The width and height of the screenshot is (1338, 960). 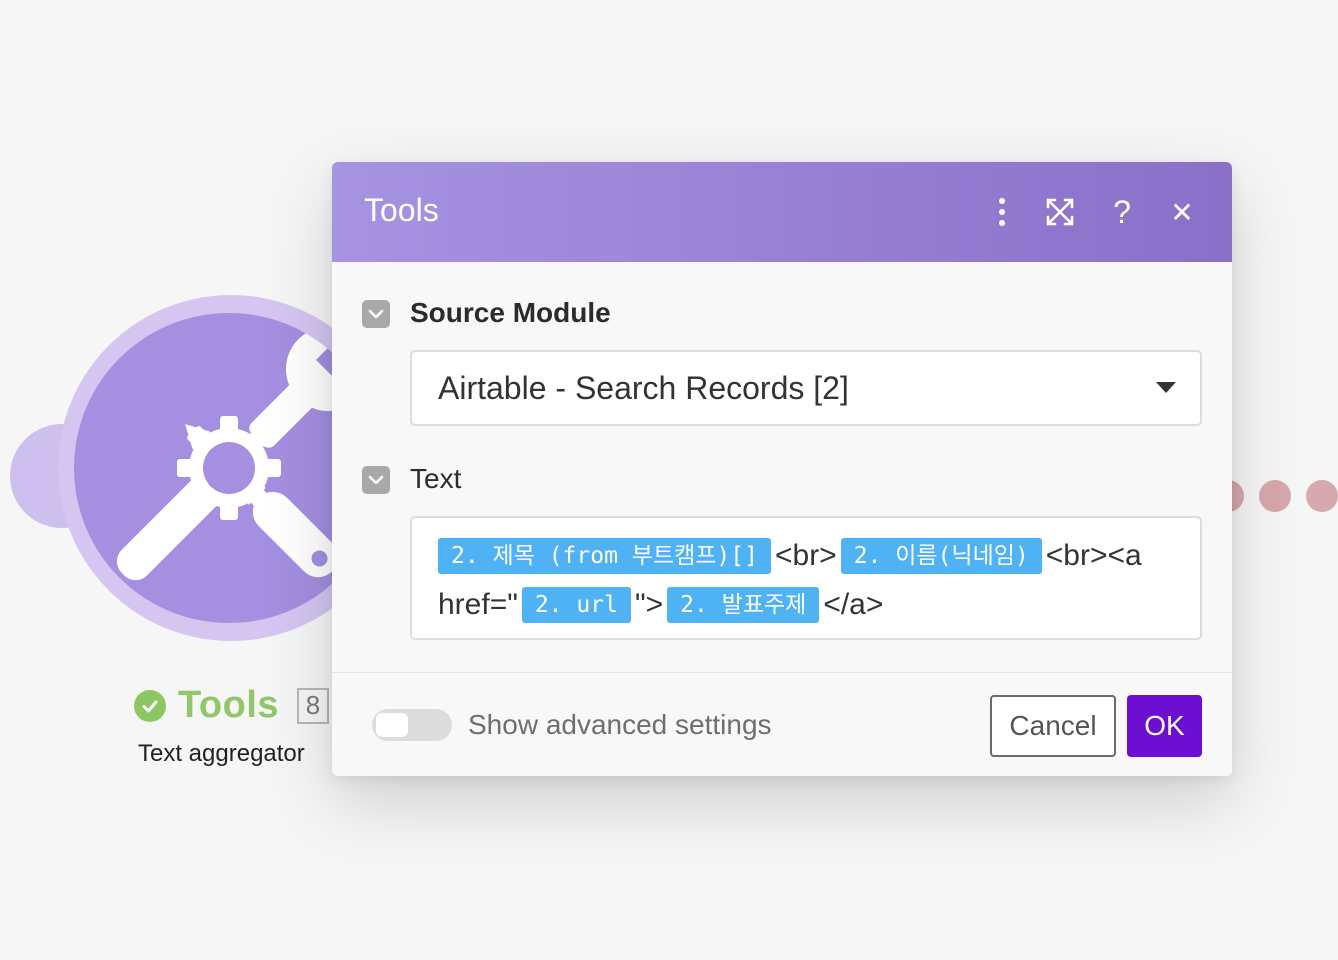 I want to click on help-icon: ?, so click(x=1122, y=211).